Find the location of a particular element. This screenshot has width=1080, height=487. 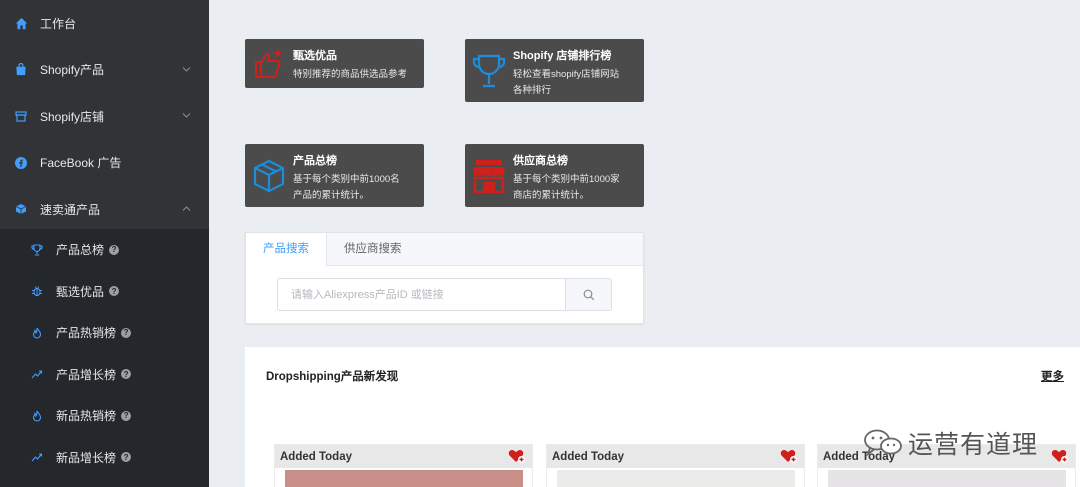

card-title: 甄选优品 is located at coordinates (315, 56).